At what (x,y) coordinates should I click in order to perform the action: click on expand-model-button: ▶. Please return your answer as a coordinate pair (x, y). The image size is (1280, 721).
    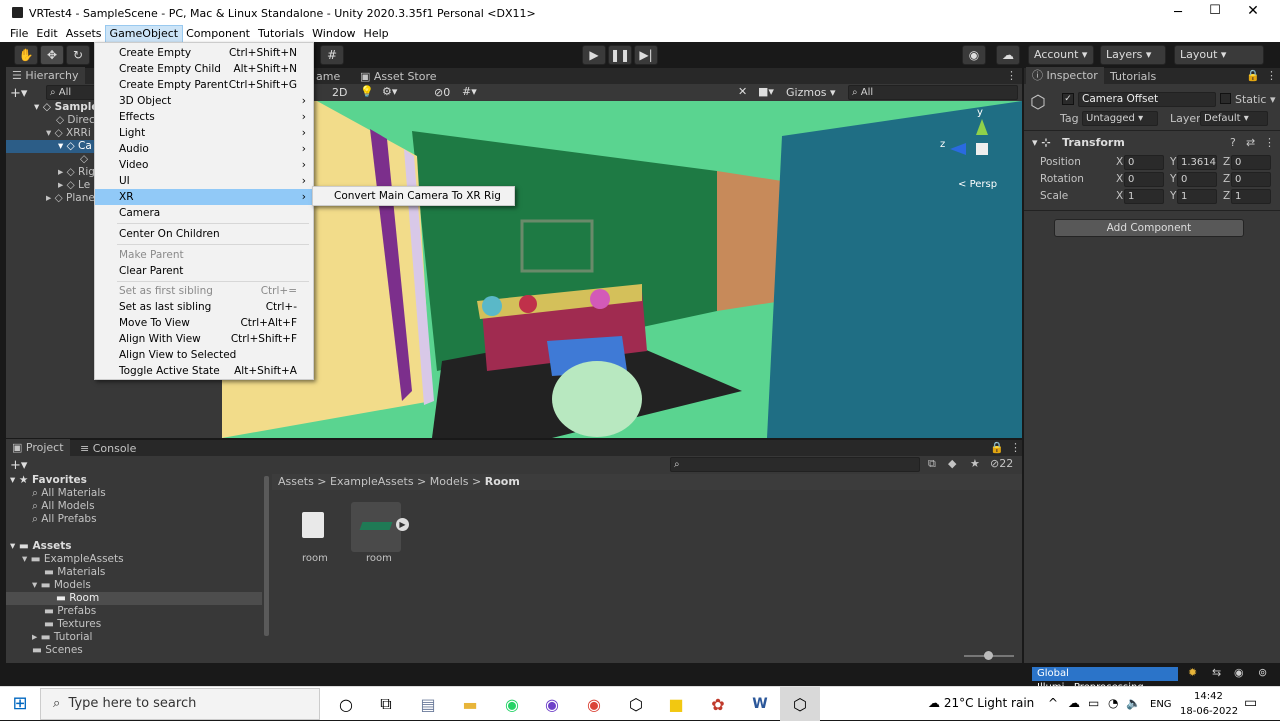
    Looking at the image, I should click on (402, 524).